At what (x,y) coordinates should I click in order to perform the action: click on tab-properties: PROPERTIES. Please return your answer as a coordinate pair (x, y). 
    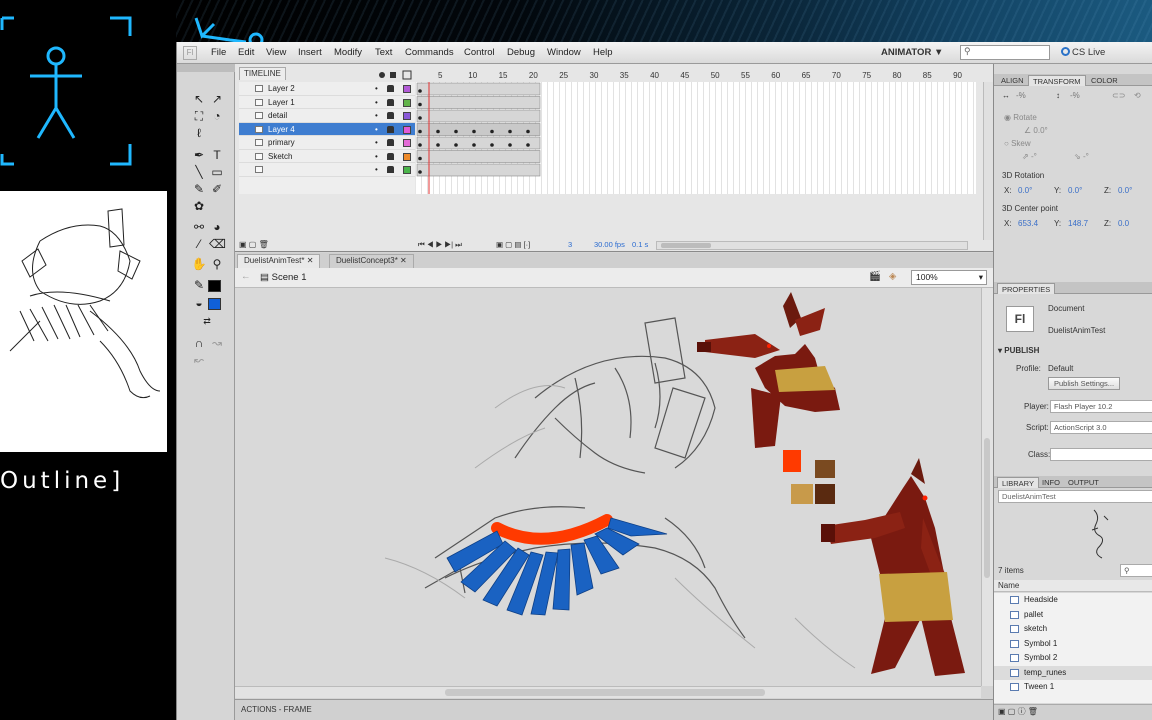
    Looking at the image, I should click on (1026, 288).